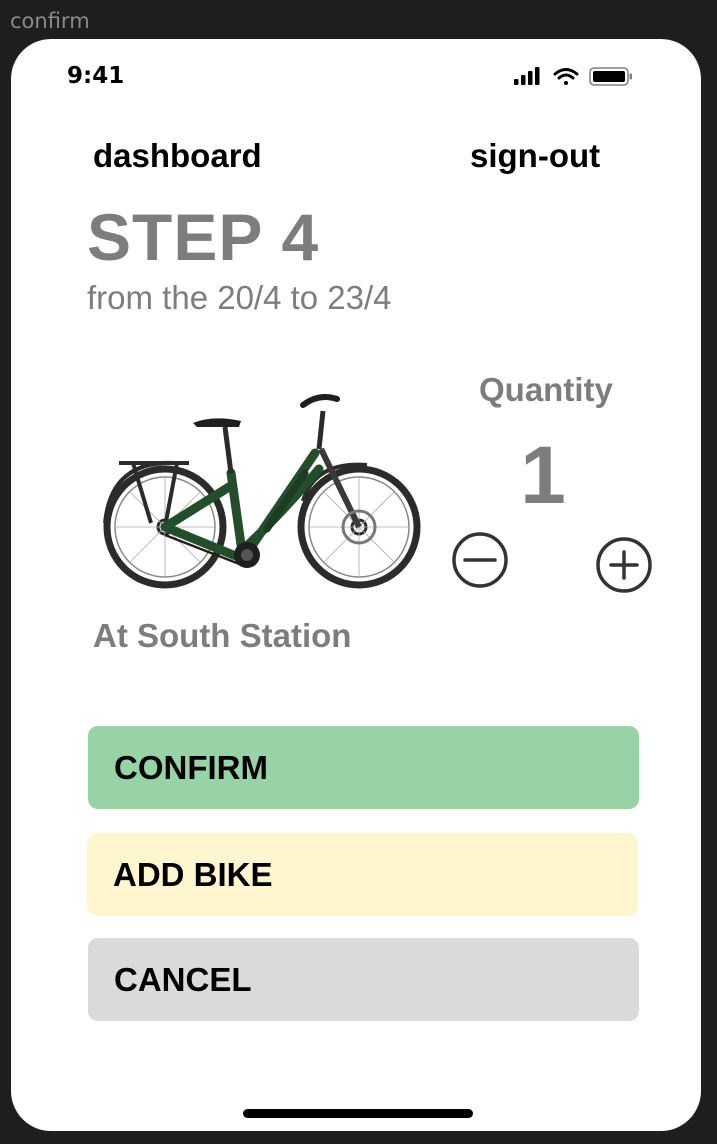  I want to click on frame-label: confirm, so click(50, 21).